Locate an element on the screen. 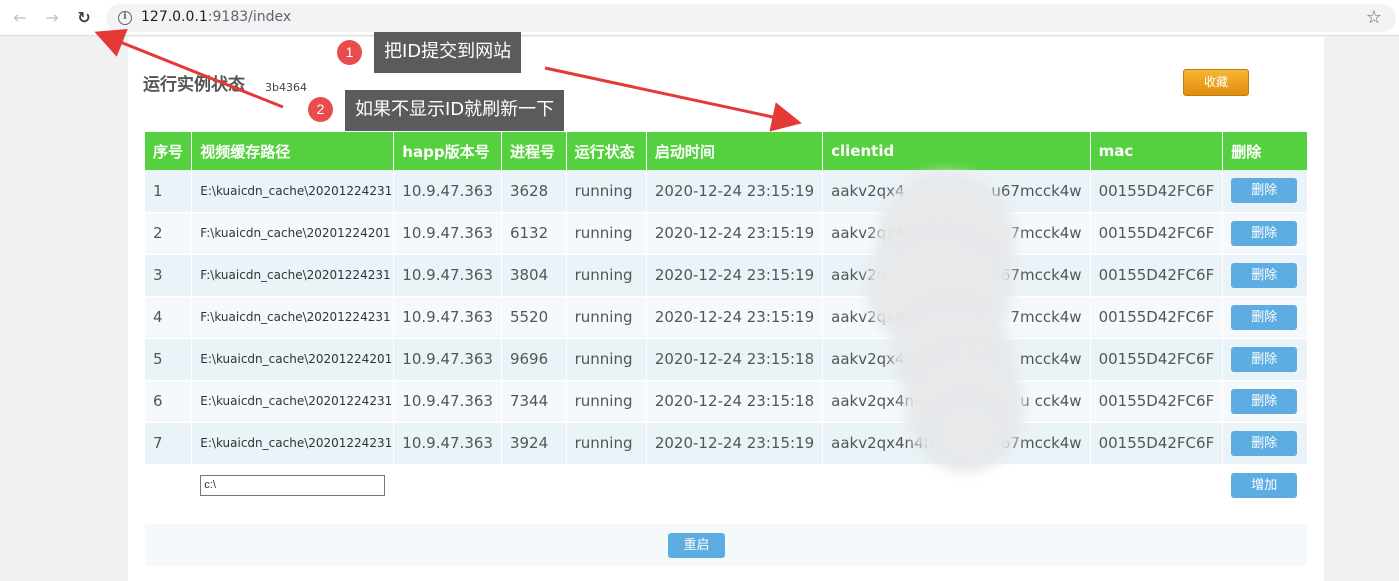 Image resolution: width=1399 pixels, height=581 pixels. annotation-badge-1: 1 is located at coordinates (349, 52).